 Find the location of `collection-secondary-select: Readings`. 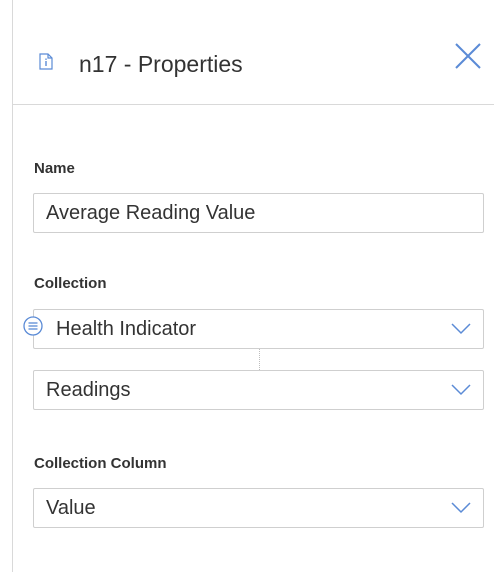

collection-secondary-select: Readings is located at coordinates (258, 390).